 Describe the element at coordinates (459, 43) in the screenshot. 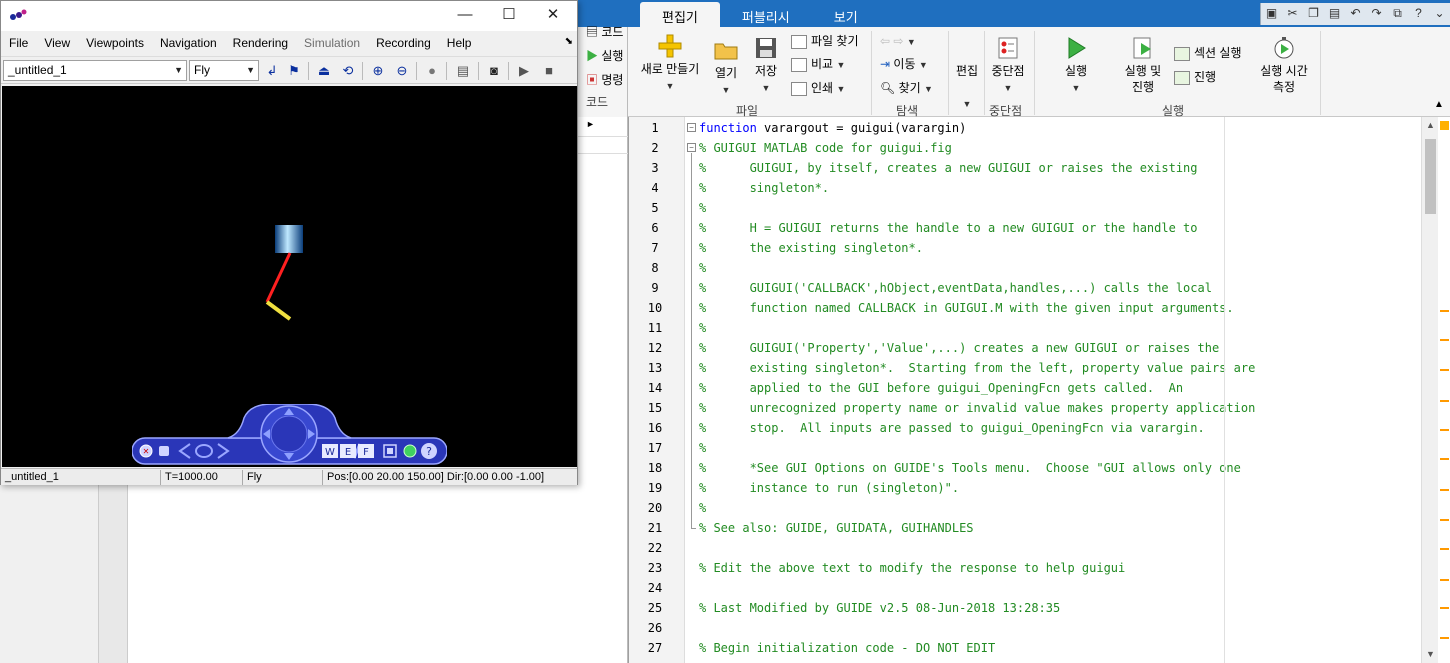

I see `menu-help: Help` at that location.